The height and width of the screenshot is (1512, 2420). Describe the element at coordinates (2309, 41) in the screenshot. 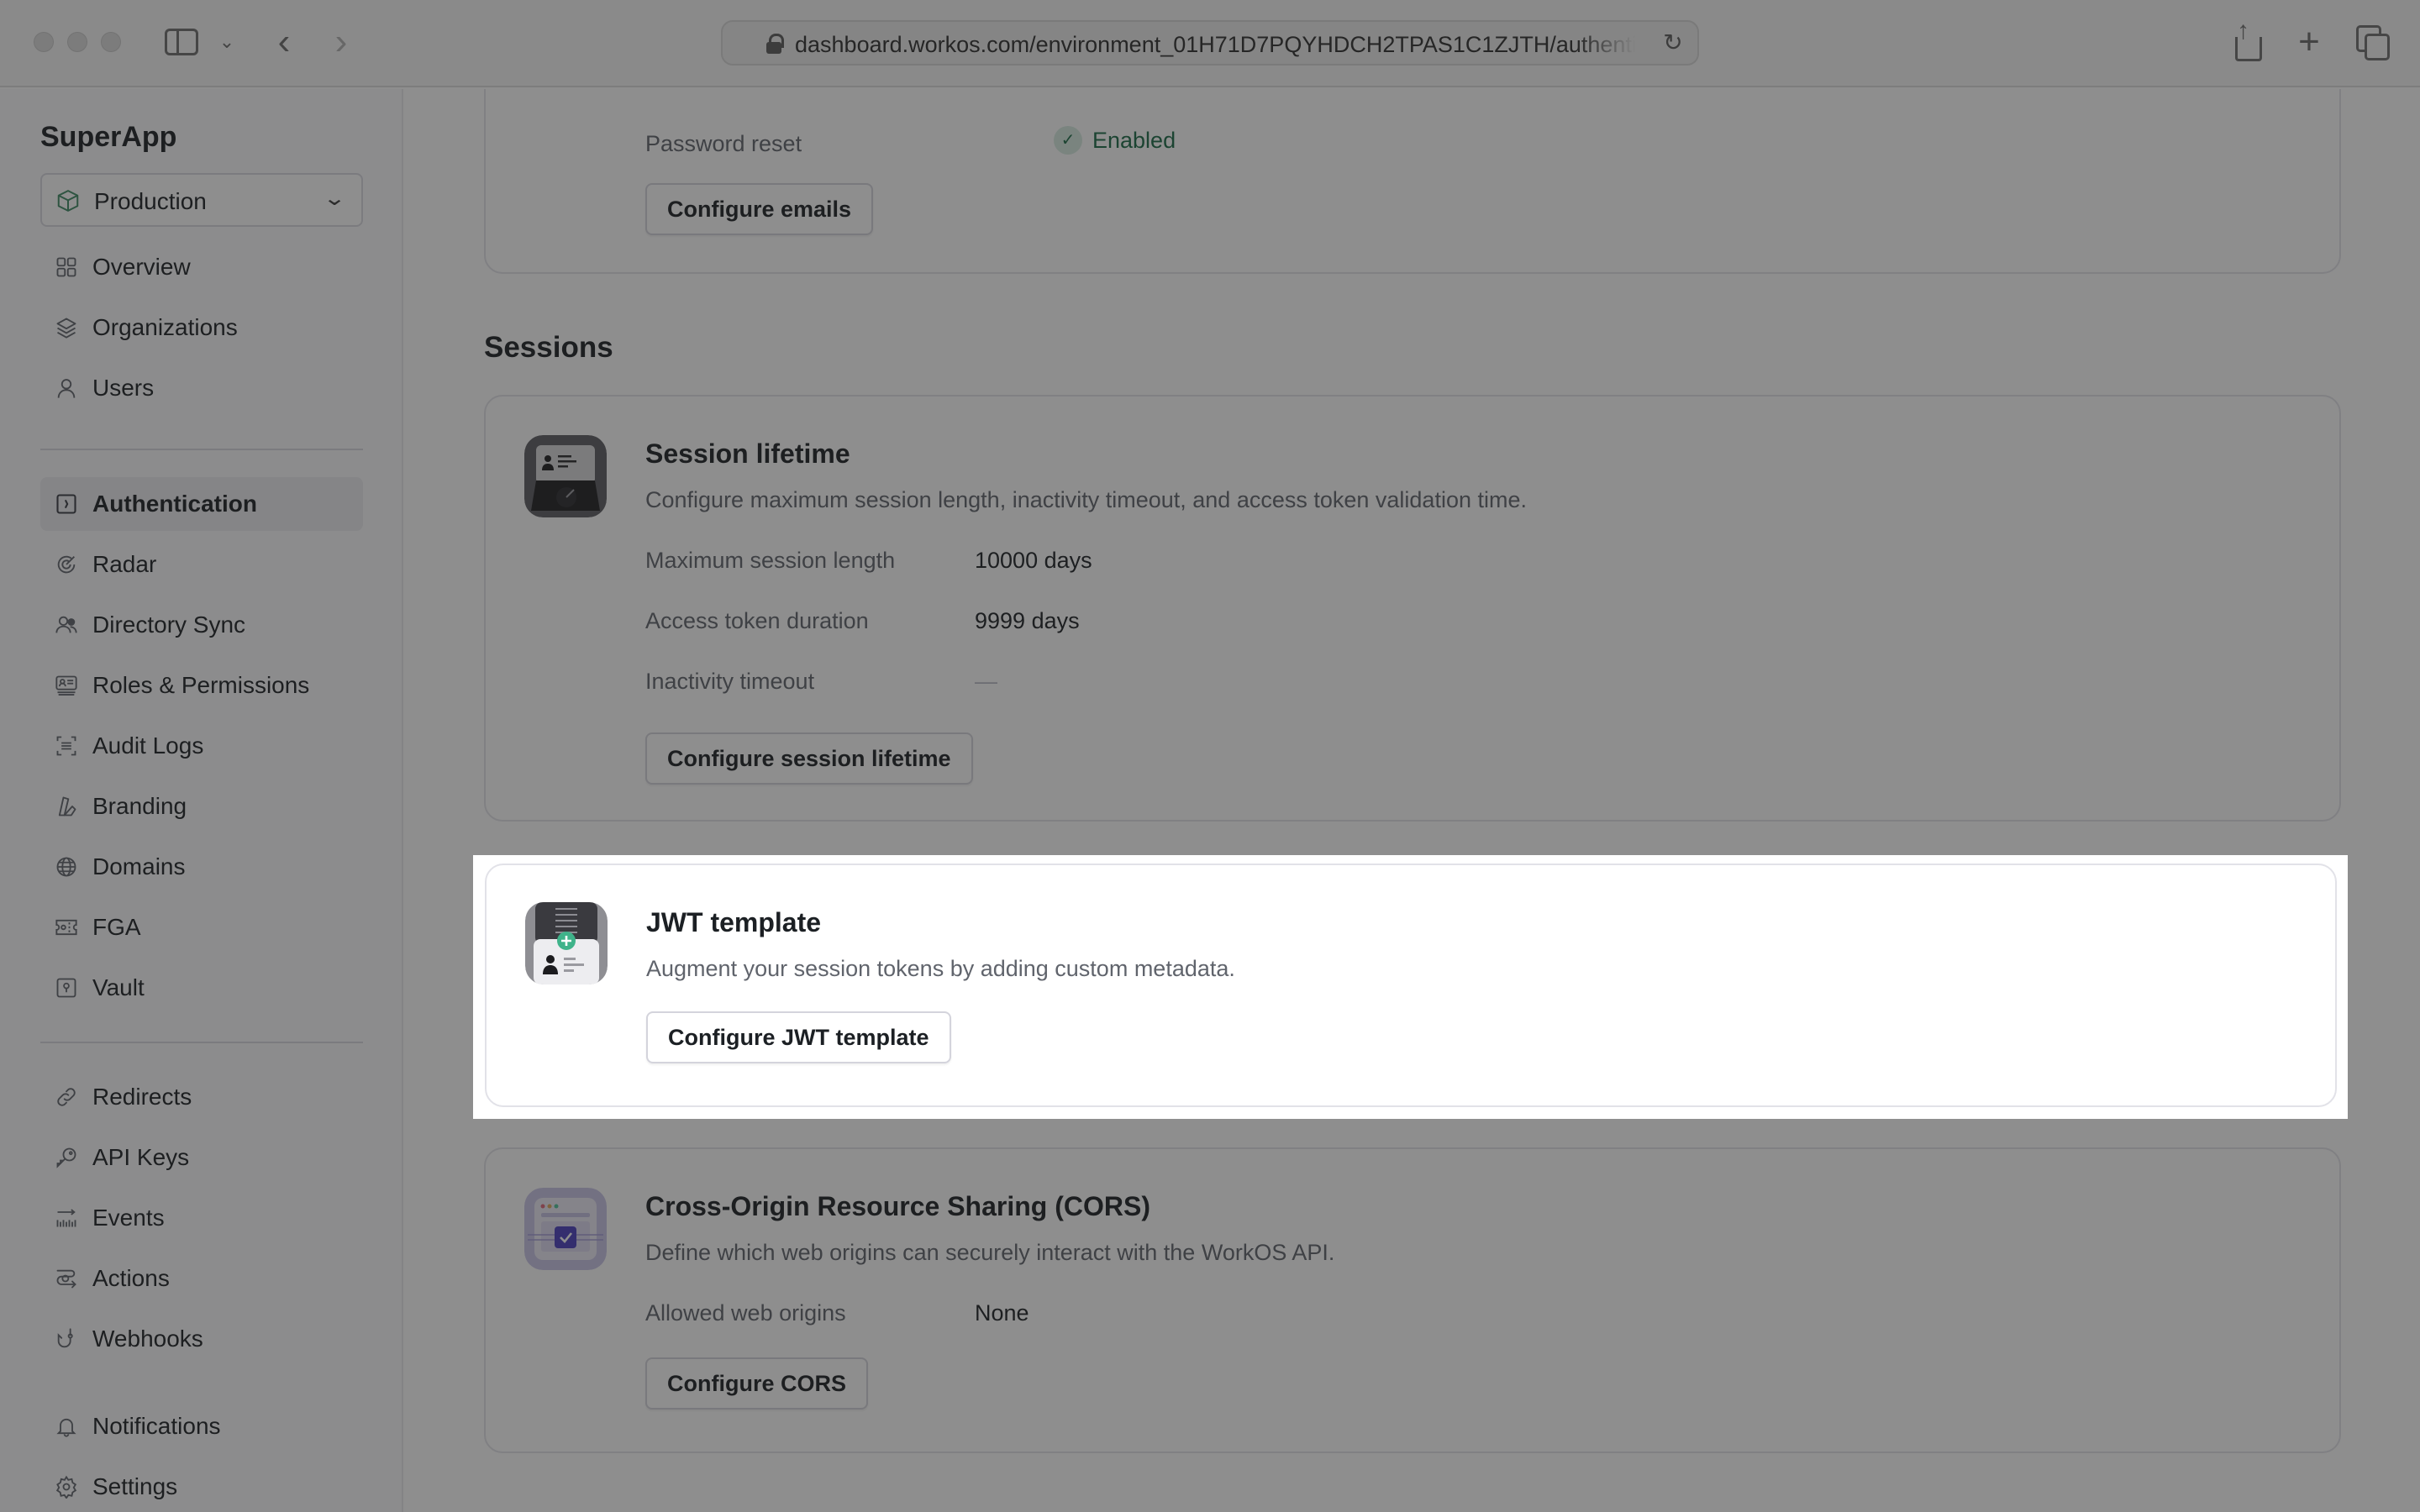

I see `new-tab-icon: +` at that location.